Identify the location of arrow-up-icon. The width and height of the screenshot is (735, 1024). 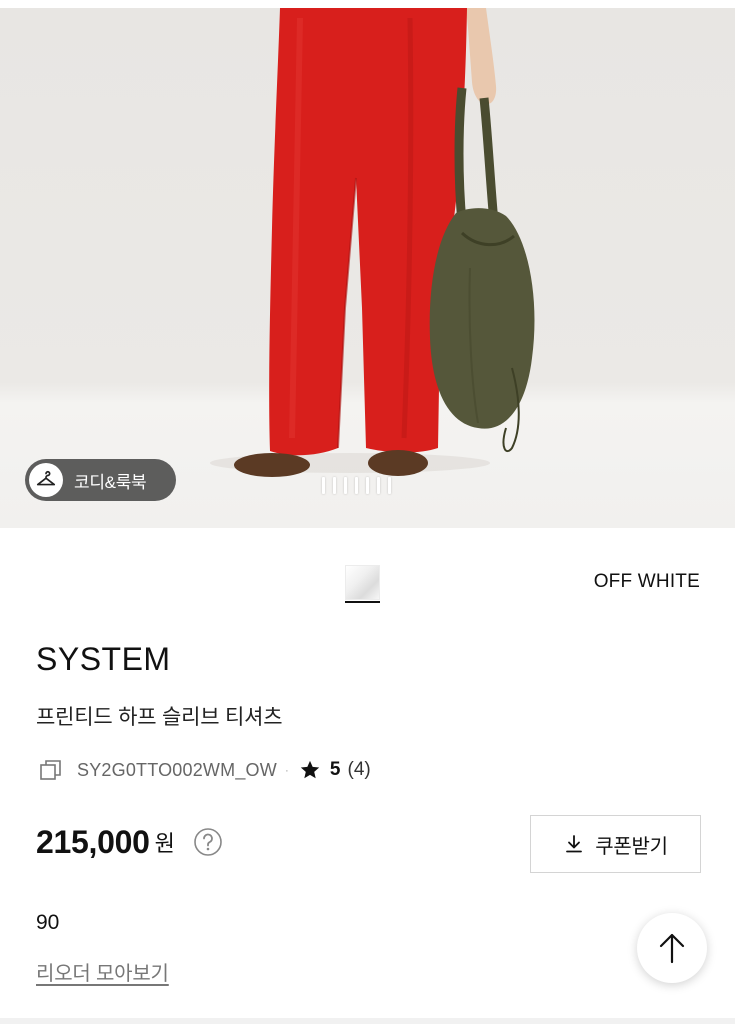
(672, 948).